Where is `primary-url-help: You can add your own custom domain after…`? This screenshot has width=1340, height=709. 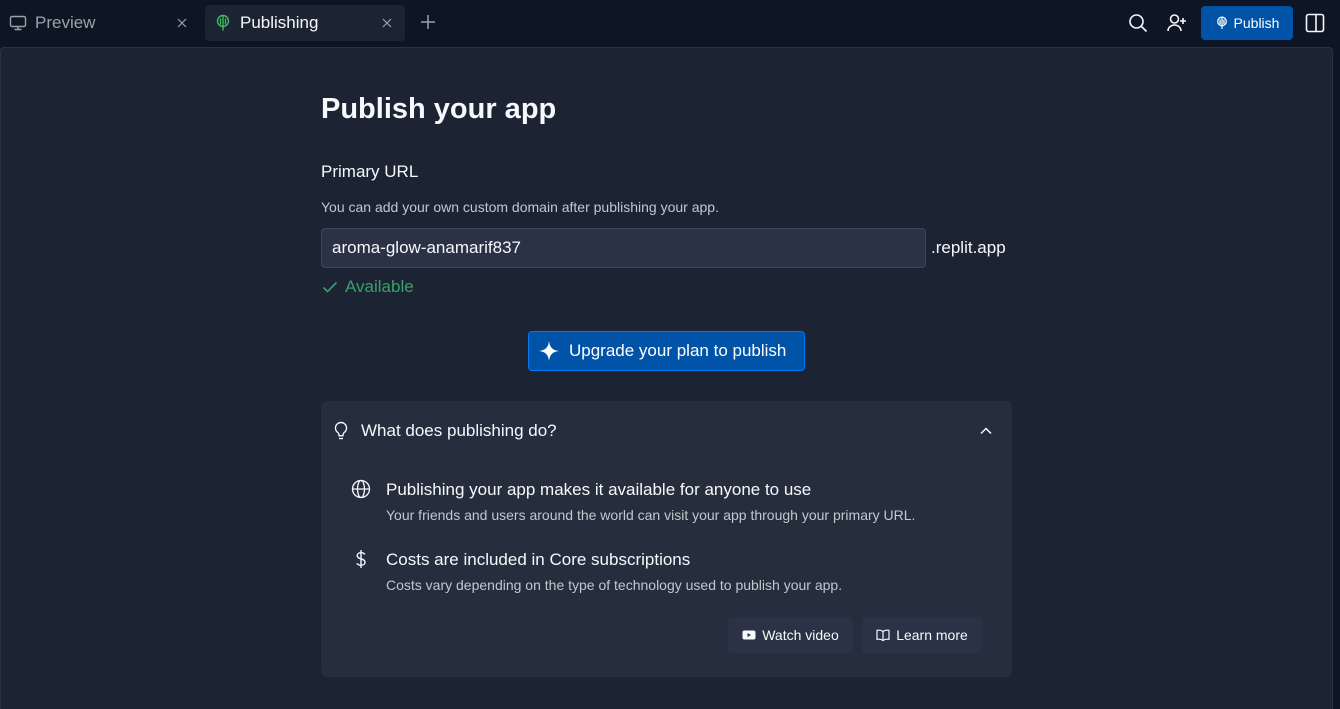 primary-url-help: You can add your own custom domain after… is located at coordinates (520, 207).